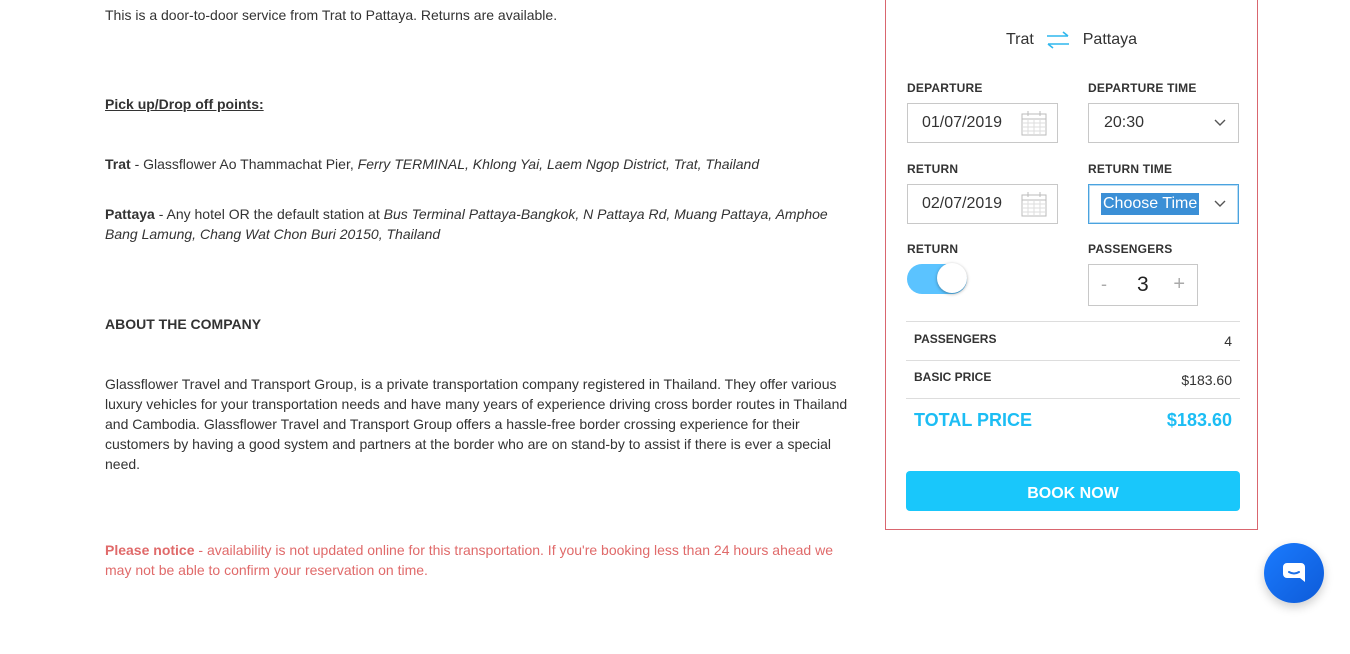 This screenshot has height=654, width=1350. I want to click on departure-date-value: 01/07/2019, so click(962, 122).